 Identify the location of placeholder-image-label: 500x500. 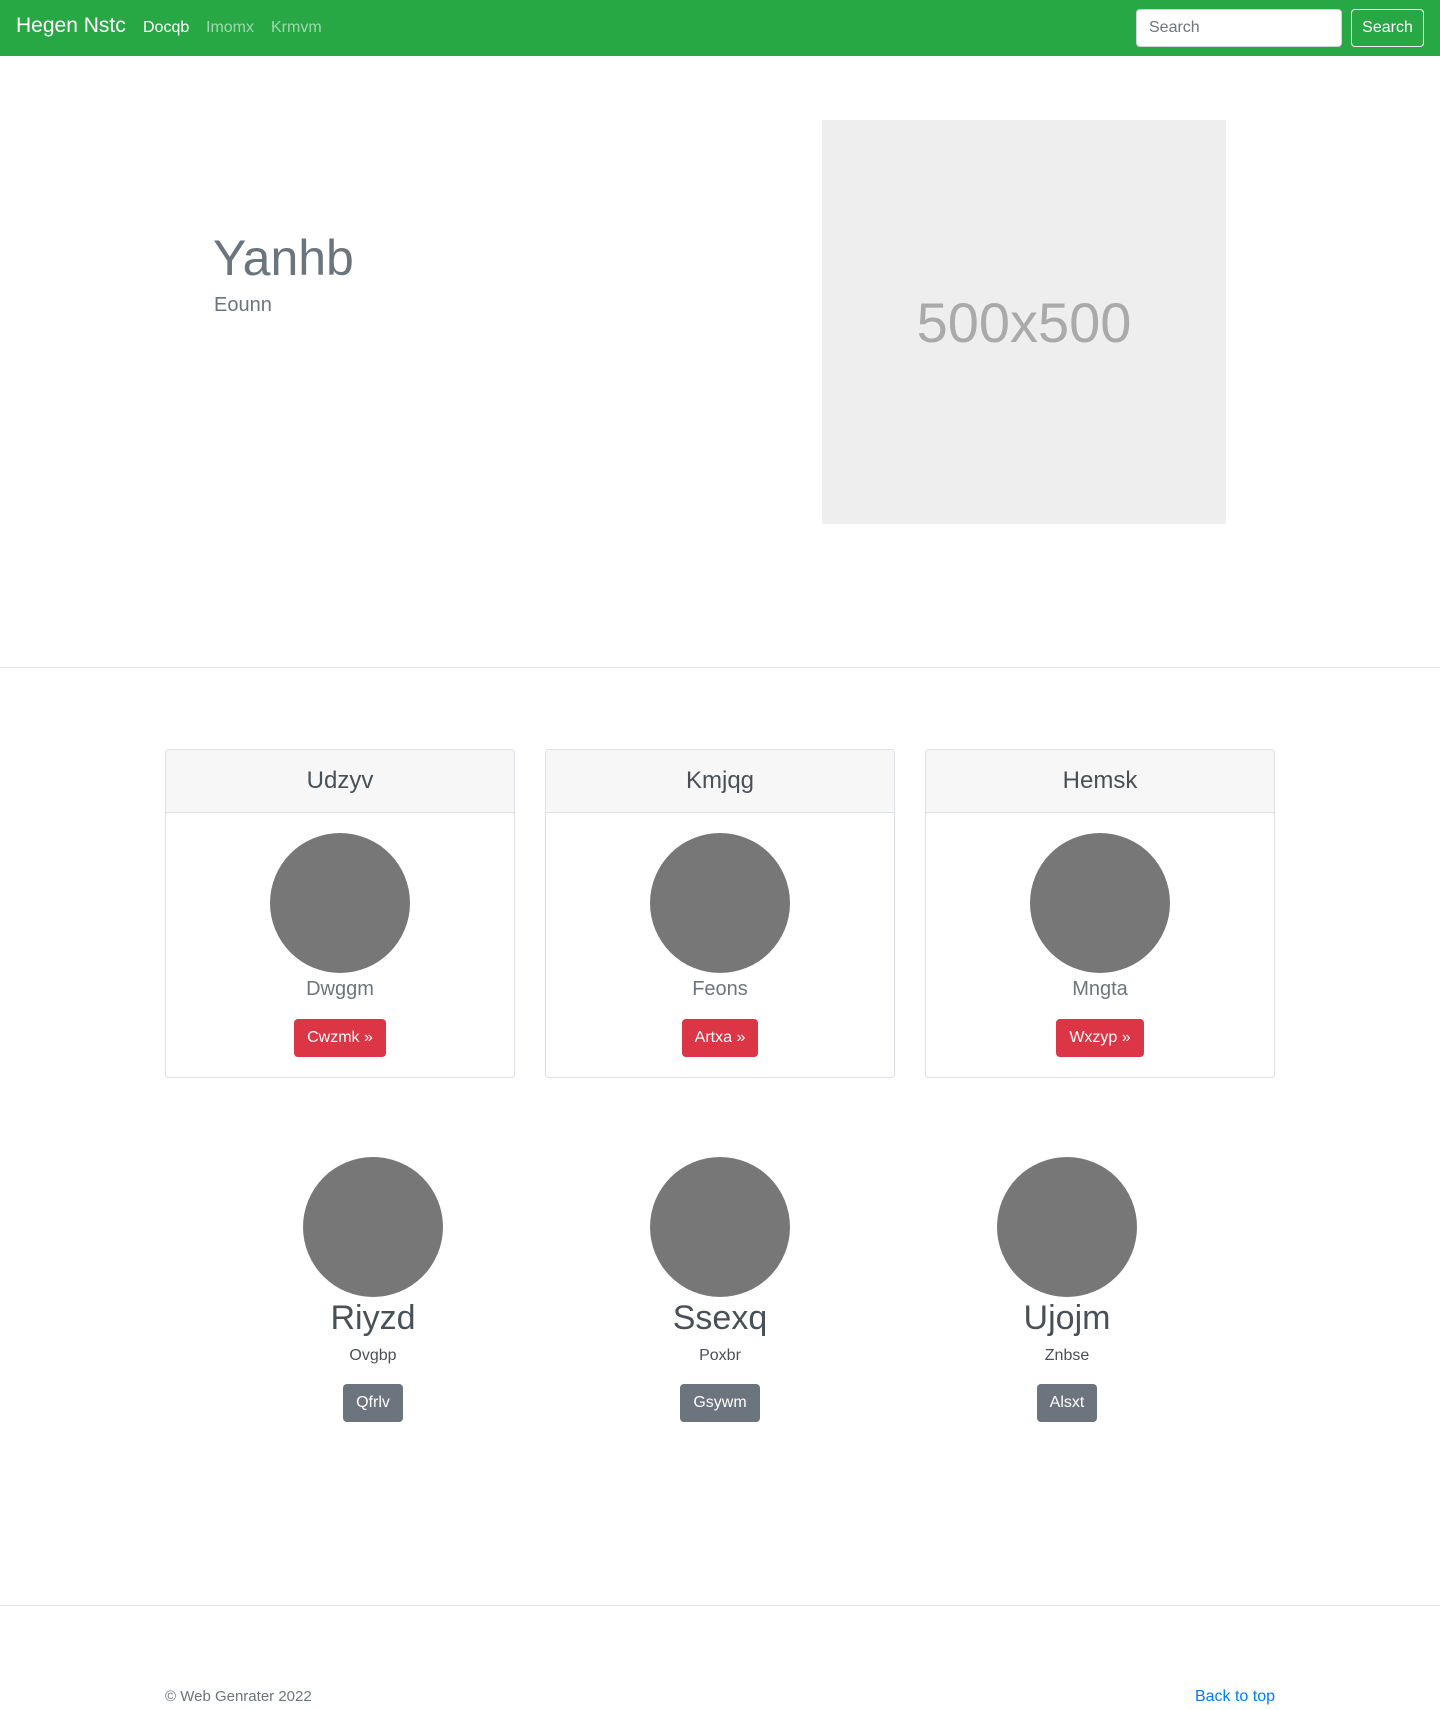
(1024, 322).